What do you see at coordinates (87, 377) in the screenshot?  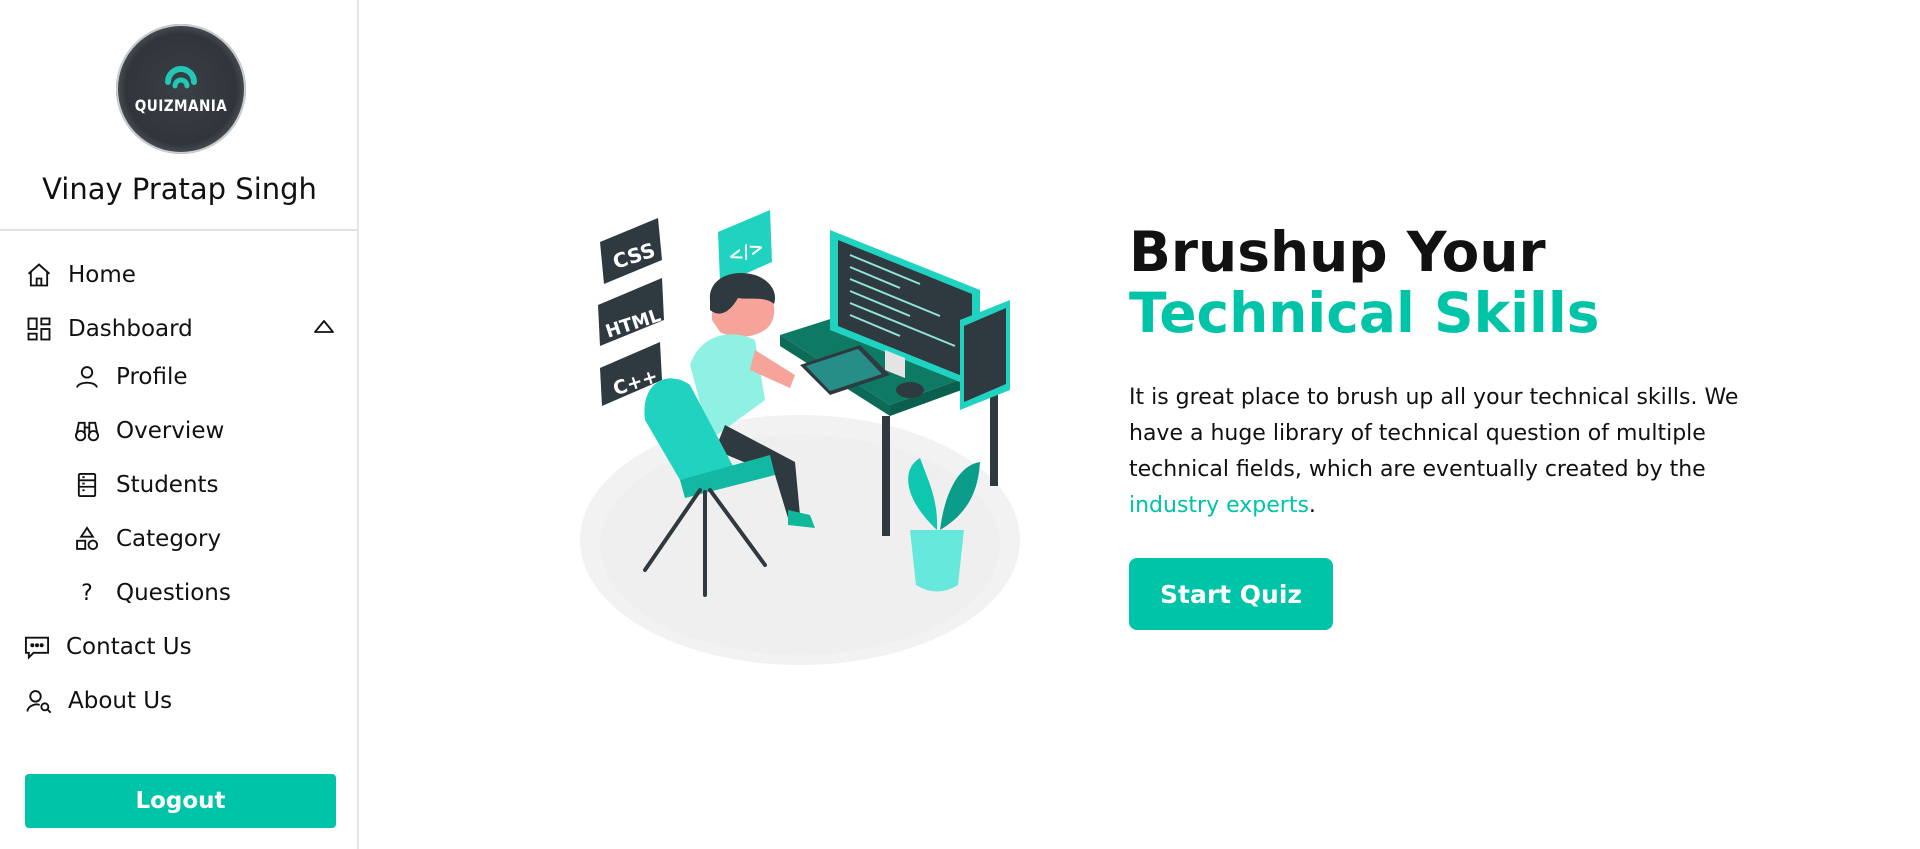 I see `person-icon` at bounding box center [87, 377].